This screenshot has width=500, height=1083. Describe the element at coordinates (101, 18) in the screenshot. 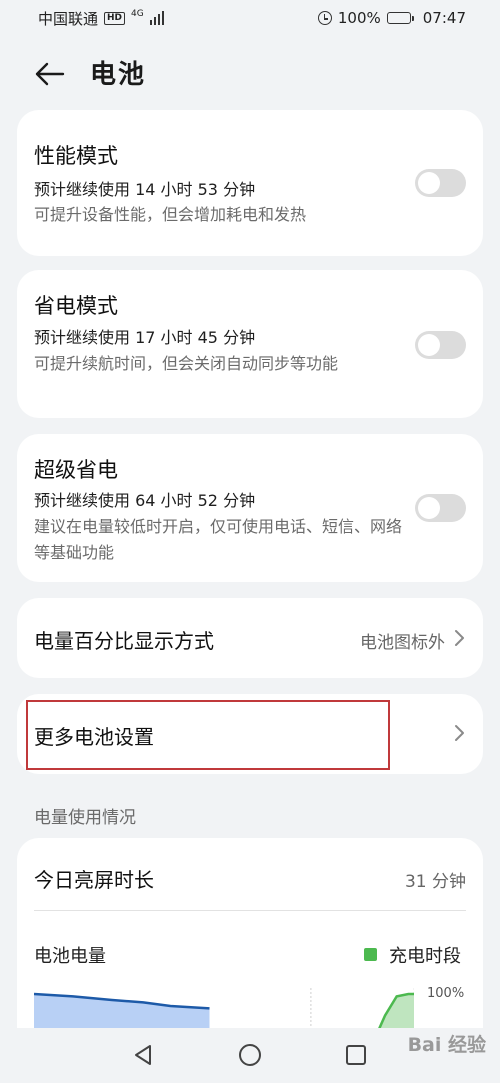

I see `status-left: 中国联通 HD 4G` at that location.